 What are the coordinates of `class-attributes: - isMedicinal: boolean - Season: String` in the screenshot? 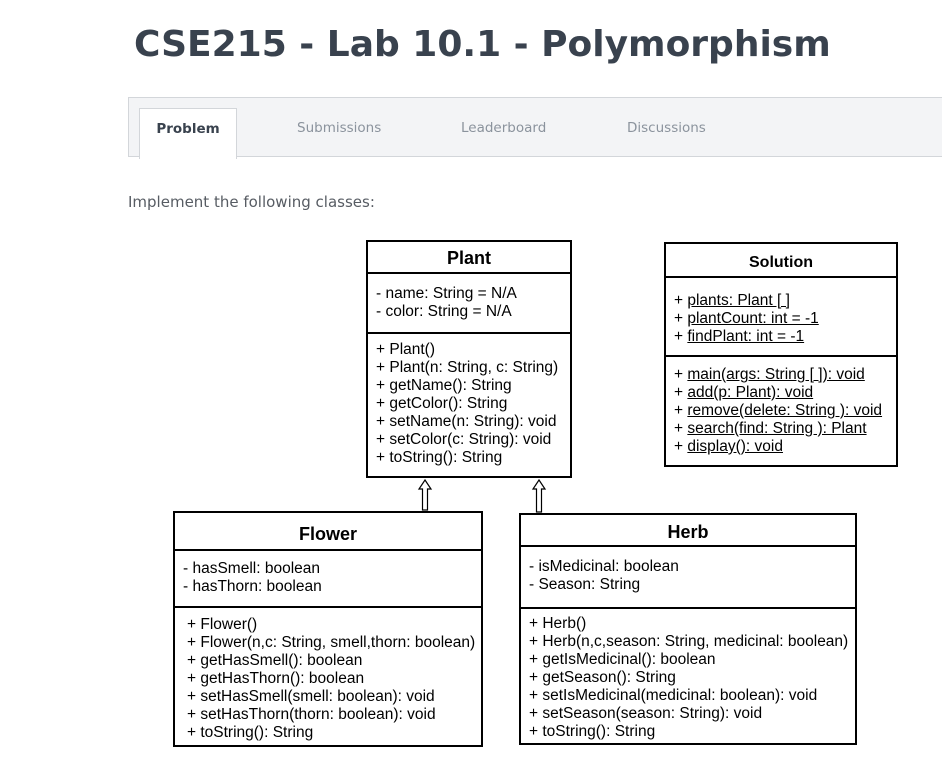 It's located at (688, 577).